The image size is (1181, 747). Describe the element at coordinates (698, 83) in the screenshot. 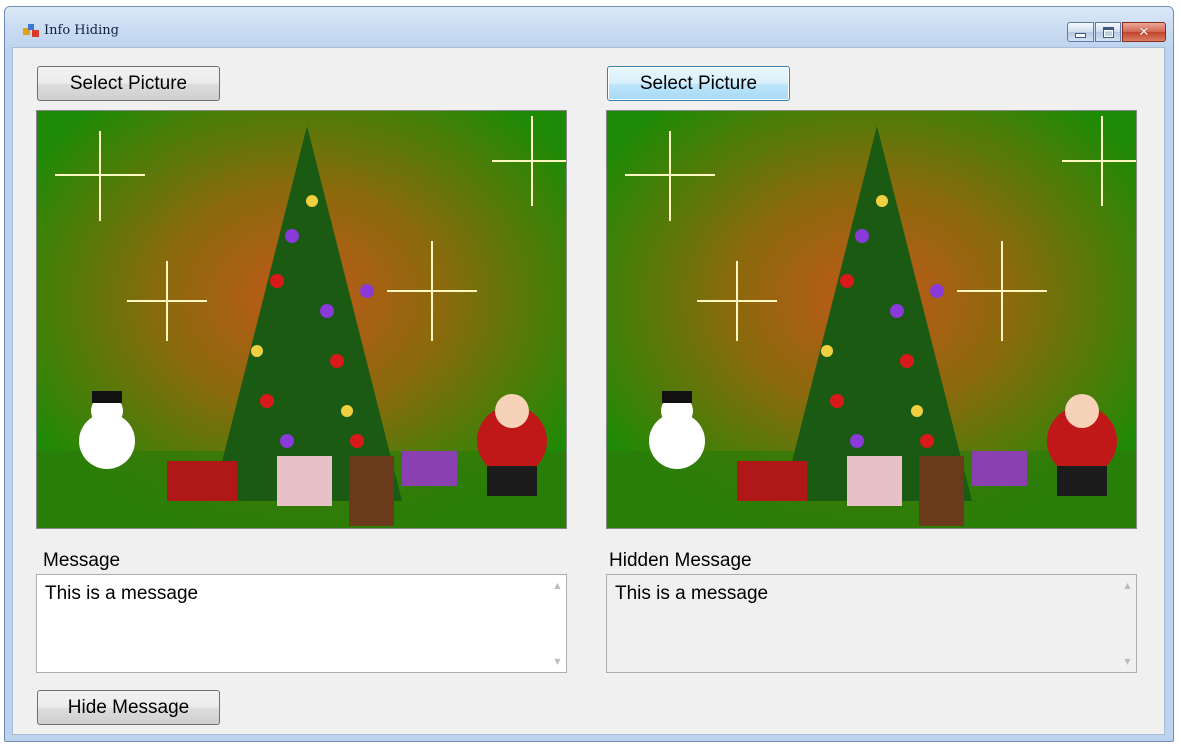

I see `select-picture-button-right: Select Picture` at that location.